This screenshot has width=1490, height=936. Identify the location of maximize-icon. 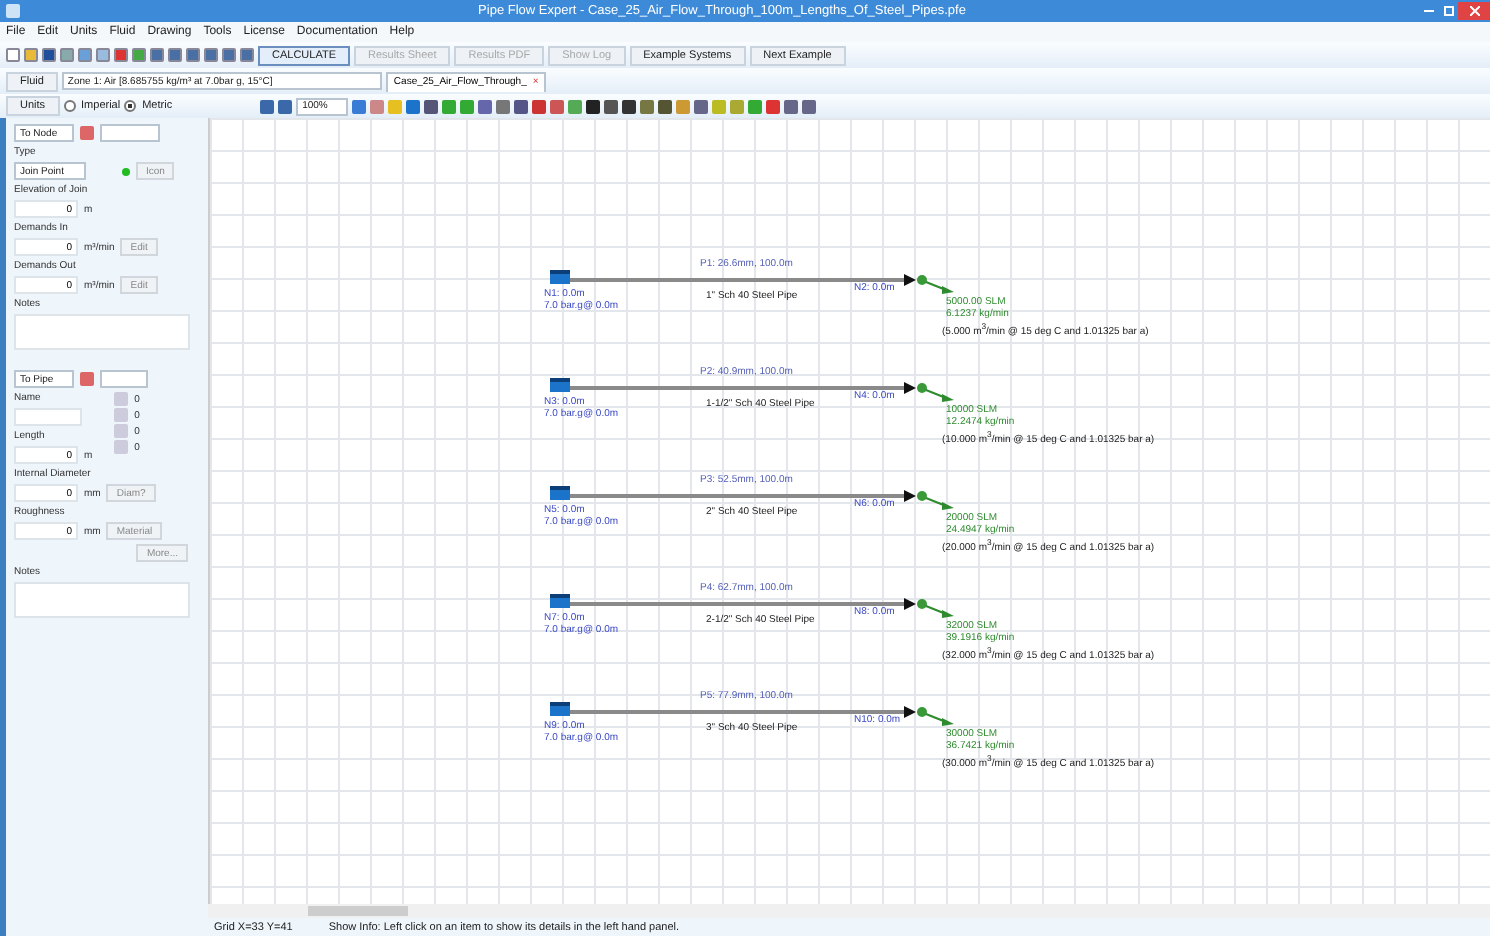
(1448, 11).